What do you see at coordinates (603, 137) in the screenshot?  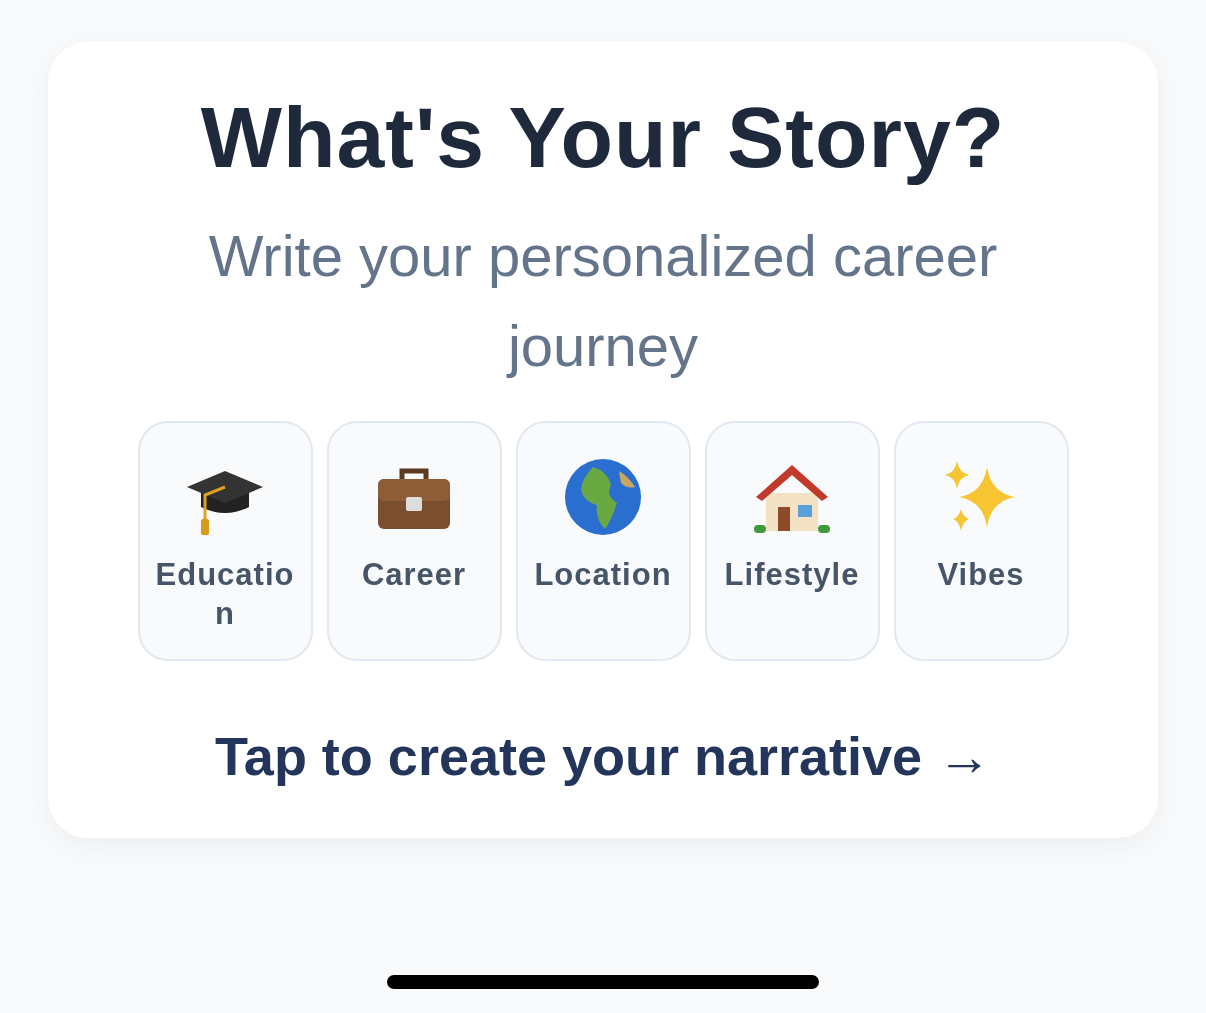 I see `title: What's Your Story?` at bounding box center [603, 137].